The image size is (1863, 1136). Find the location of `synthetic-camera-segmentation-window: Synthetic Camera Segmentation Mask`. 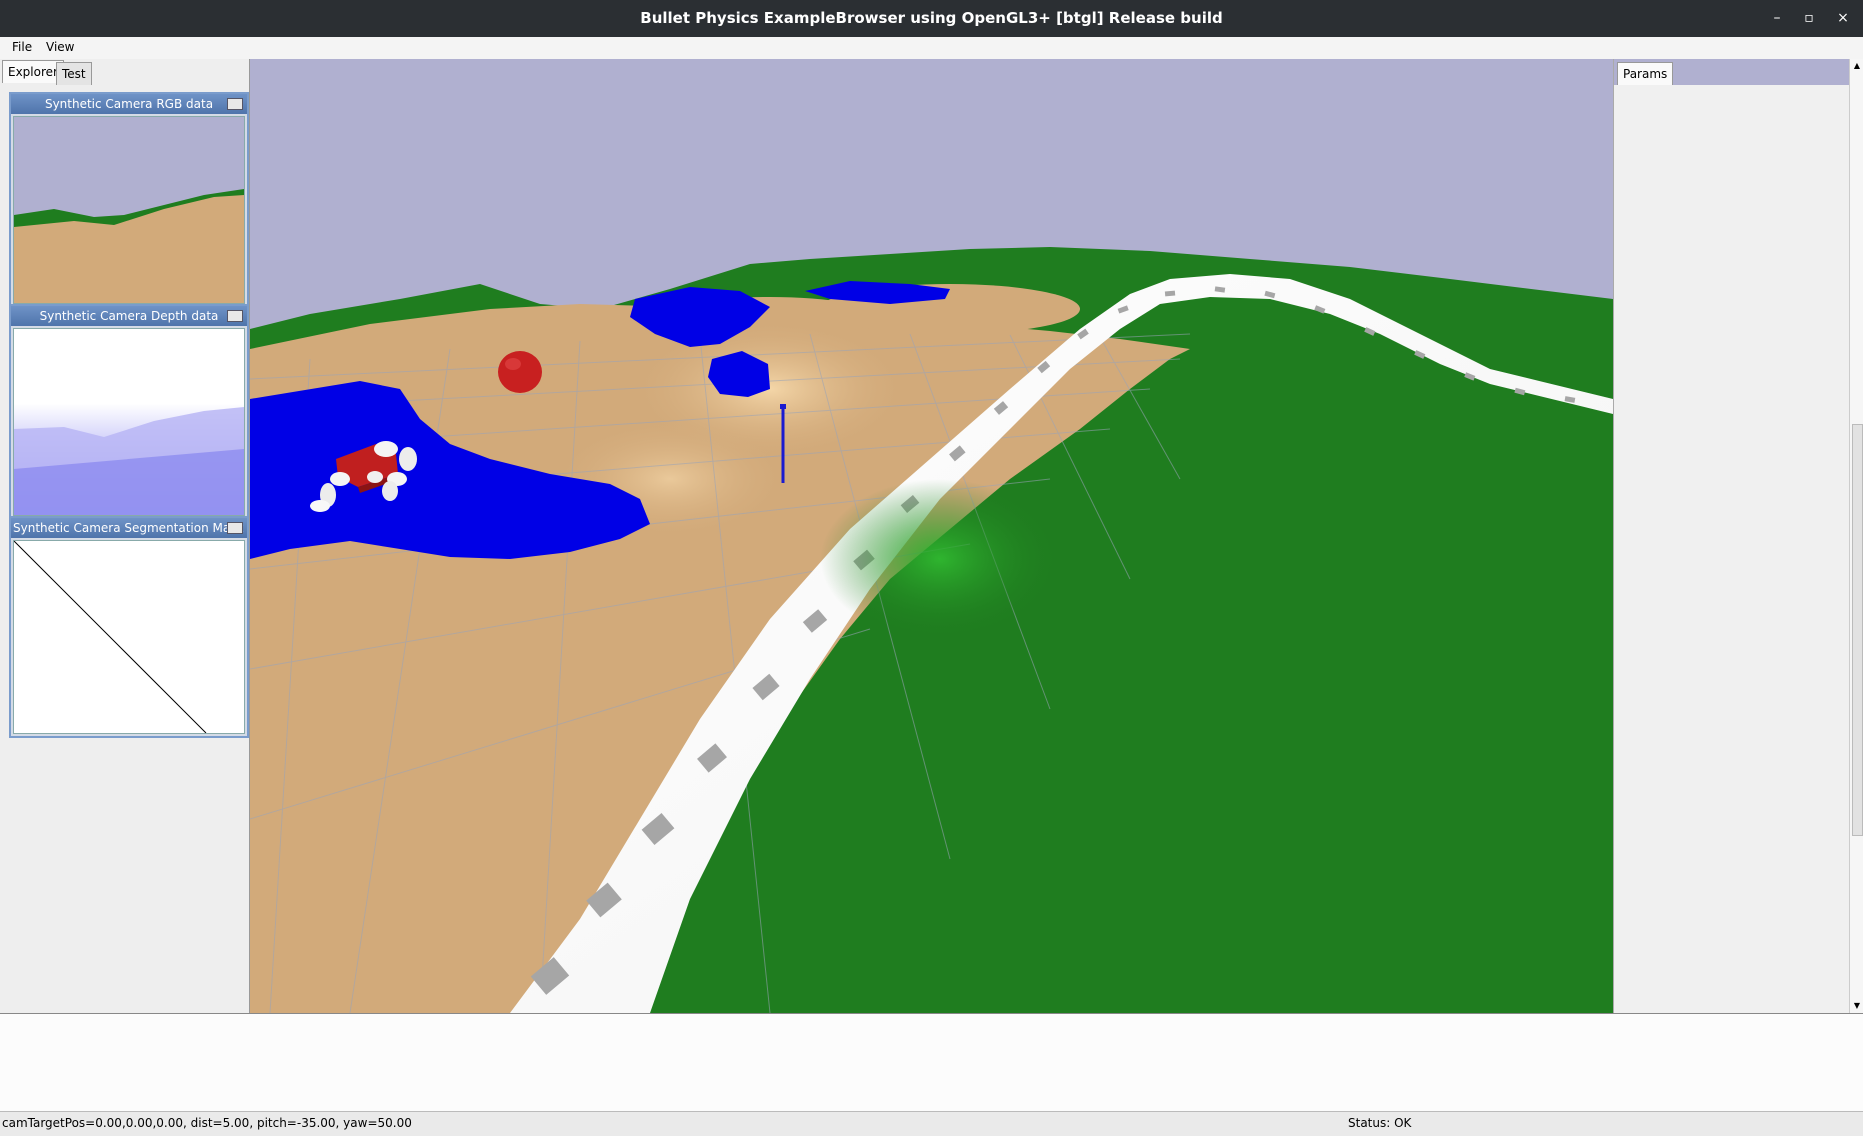

synthetic-camera-segmentation-window: Synthetic Camera Segmentation Mask is located at coordinates (129, 627).